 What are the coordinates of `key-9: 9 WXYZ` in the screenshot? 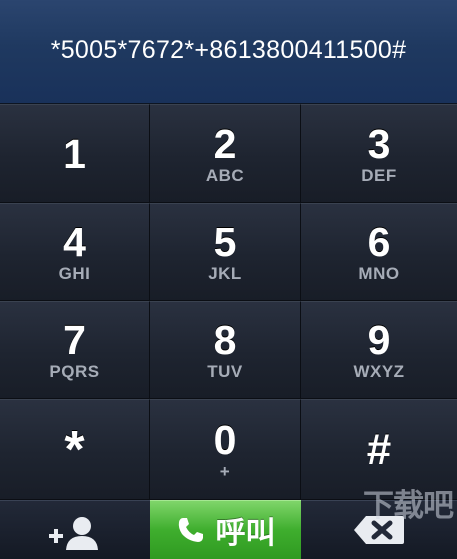 It's located at (379, 350).